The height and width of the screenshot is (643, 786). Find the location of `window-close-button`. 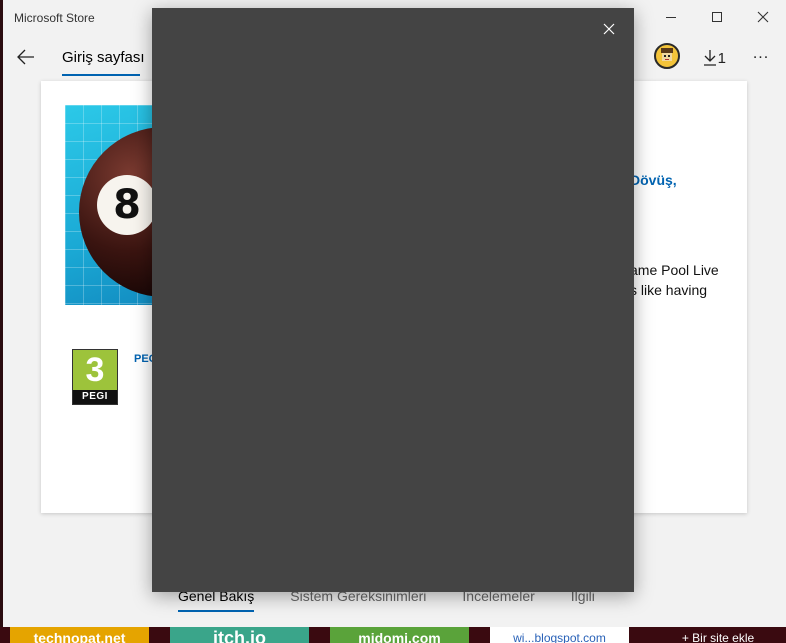

window-close-button is located at coordinates (763, 17).